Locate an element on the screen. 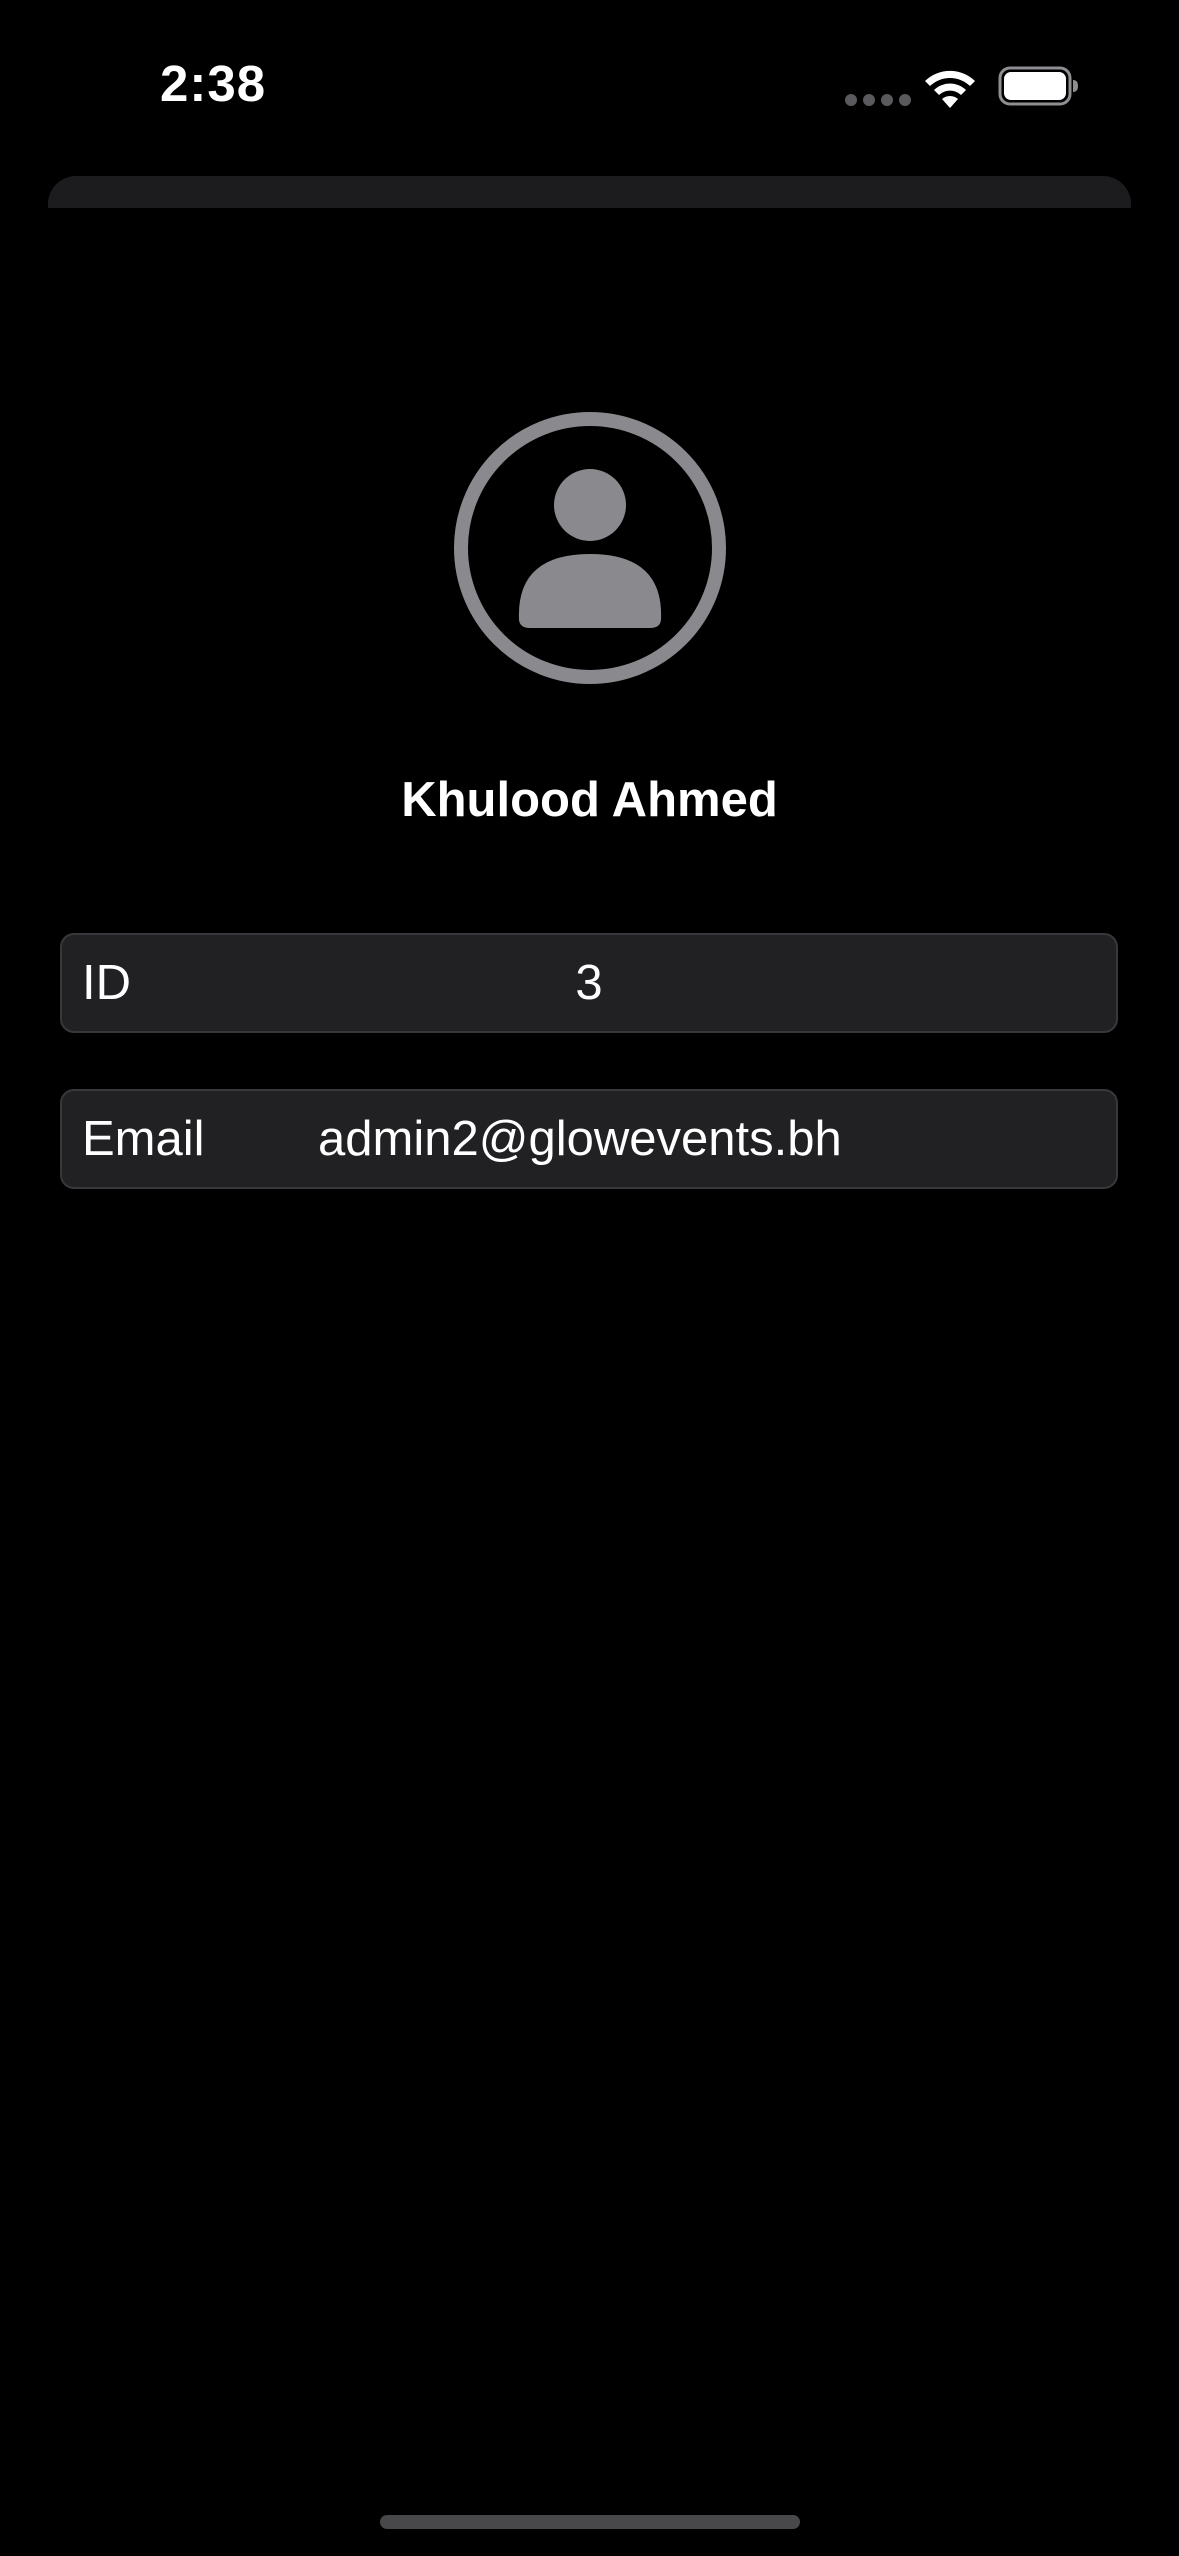  id-field: ID 3 is located at coordinates (589, 983).